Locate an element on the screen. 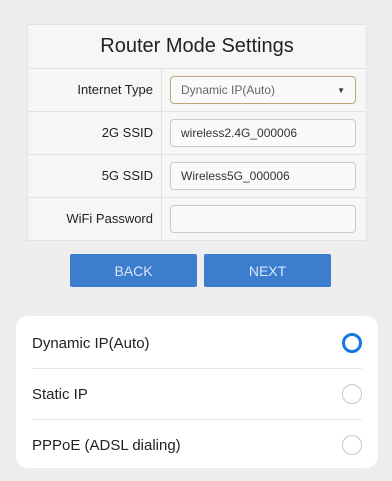  page-title: Router Mode Settings is located at coordinates (197, 47).